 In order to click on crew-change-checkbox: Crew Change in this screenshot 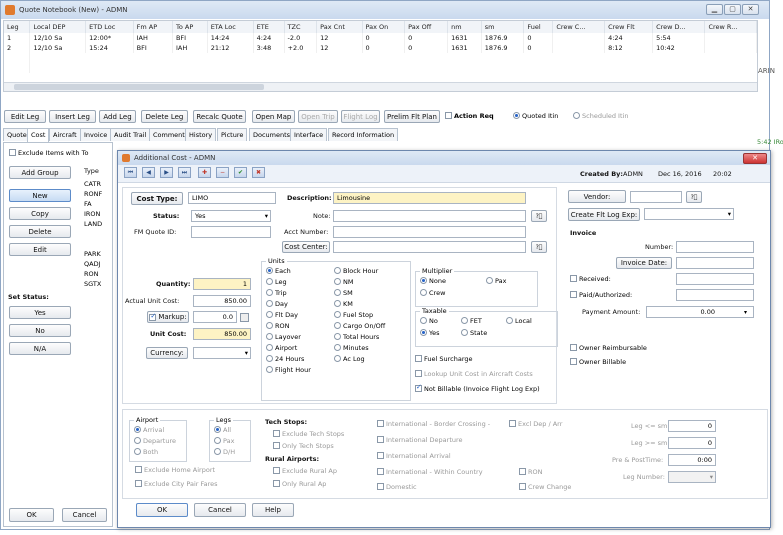, I will do `click(545, 487)`.